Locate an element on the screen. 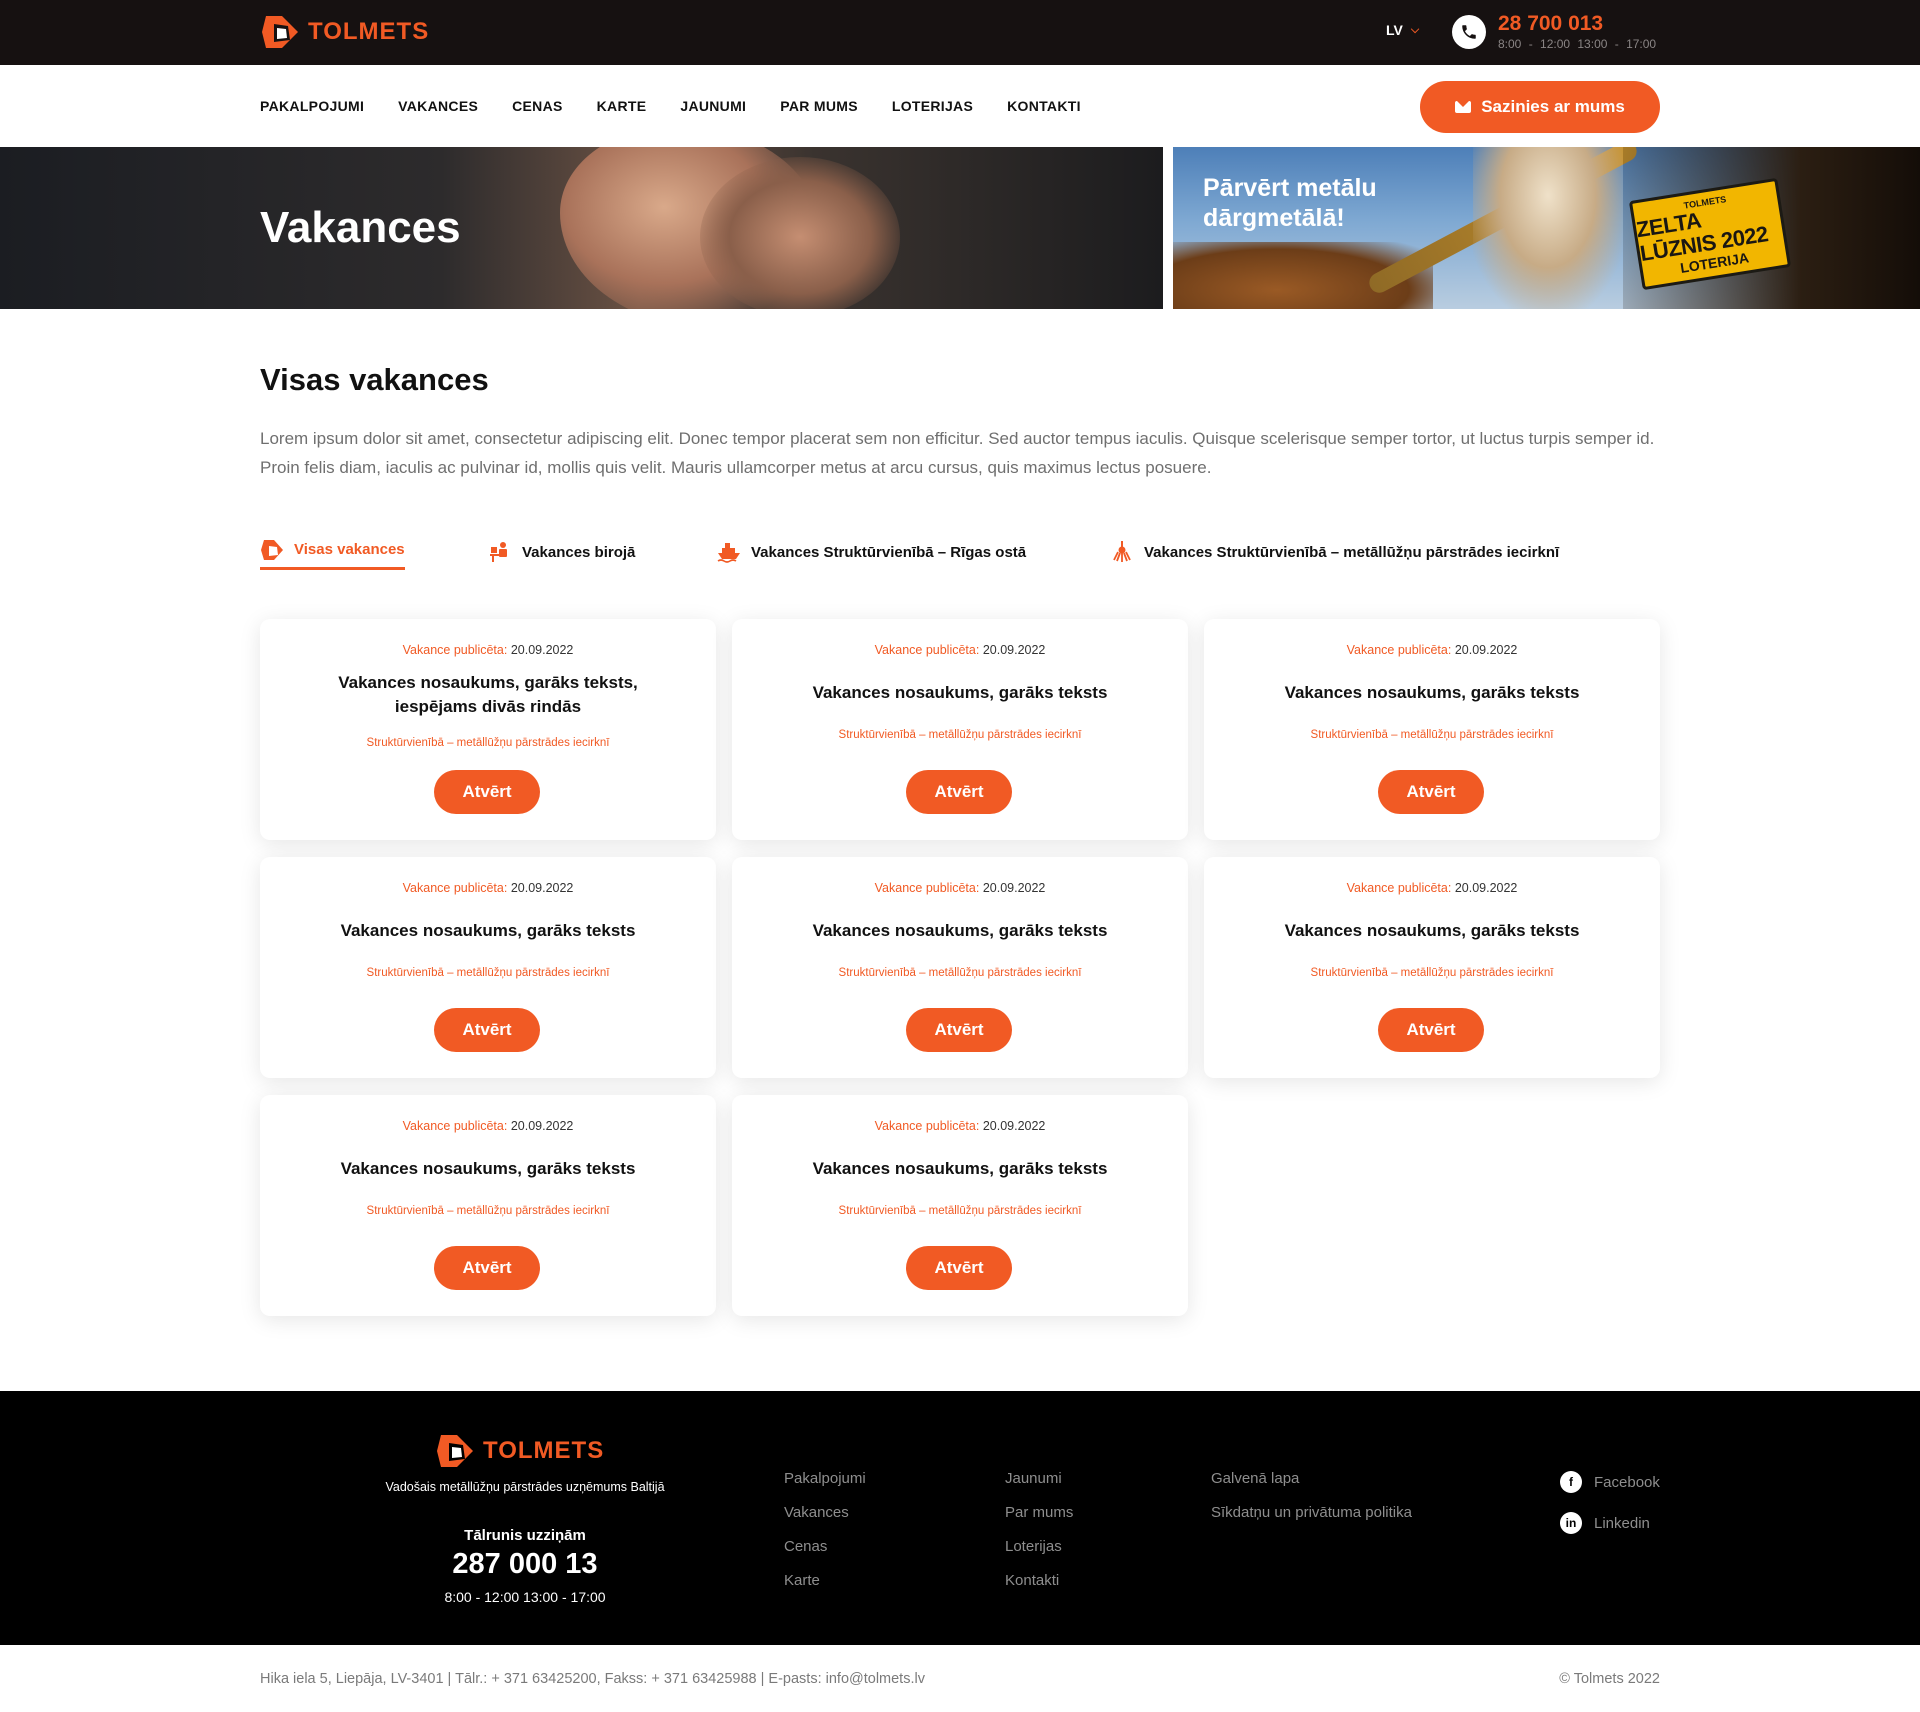  ship-icon is located at coordinates (728, 553).